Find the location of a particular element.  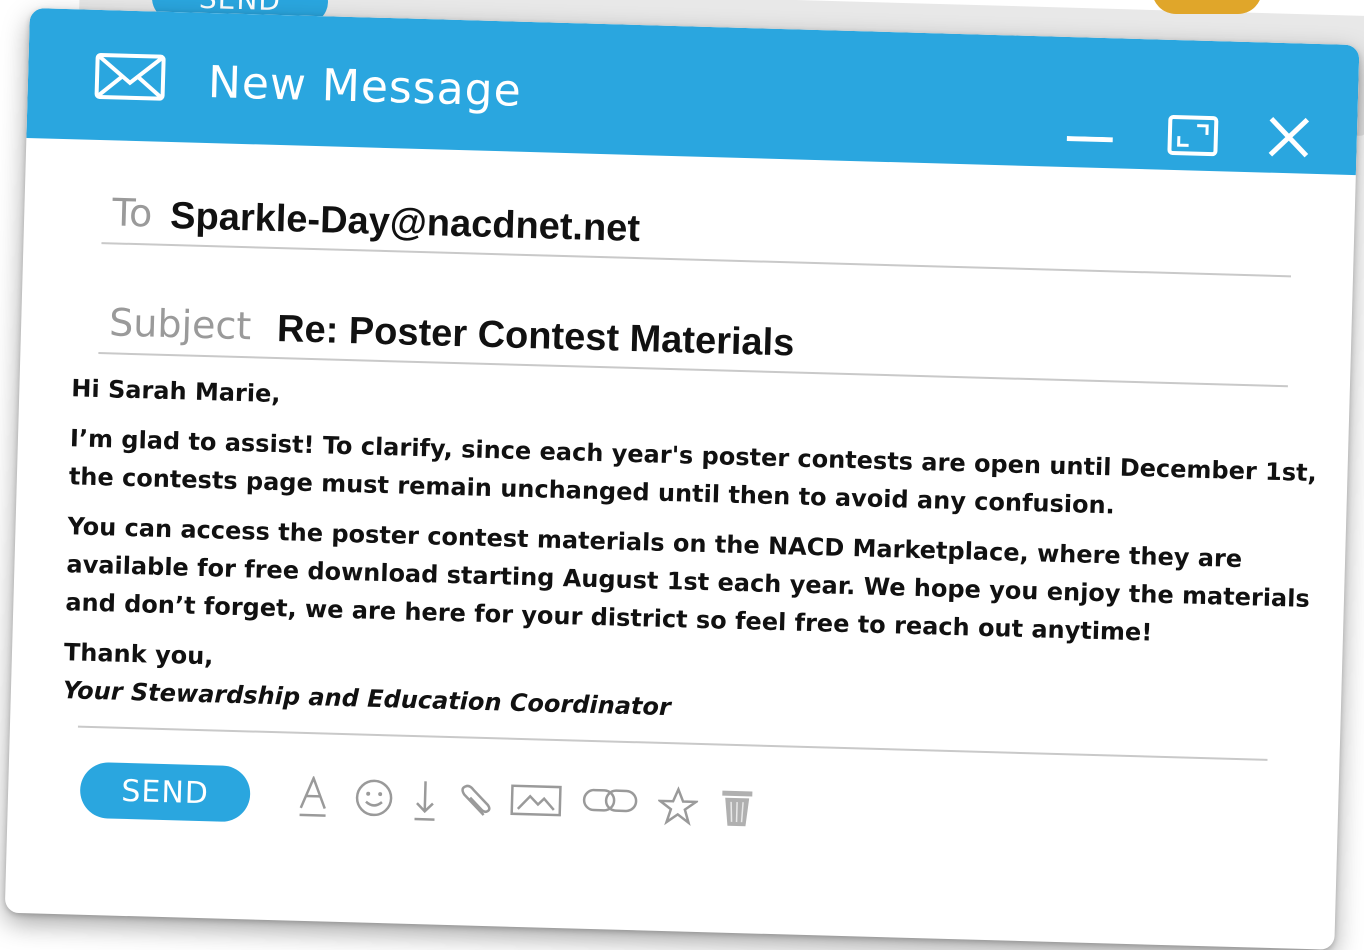

download-icon is located at coordinates (424, 803).